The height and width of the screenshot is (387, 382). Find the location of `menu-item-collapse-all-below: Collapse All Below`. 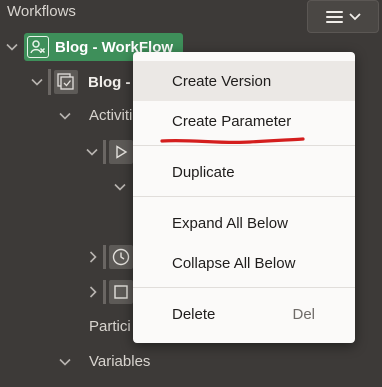

menu-item-collapse-all-below: Collapse All Below is located at coordinates (244, 263).